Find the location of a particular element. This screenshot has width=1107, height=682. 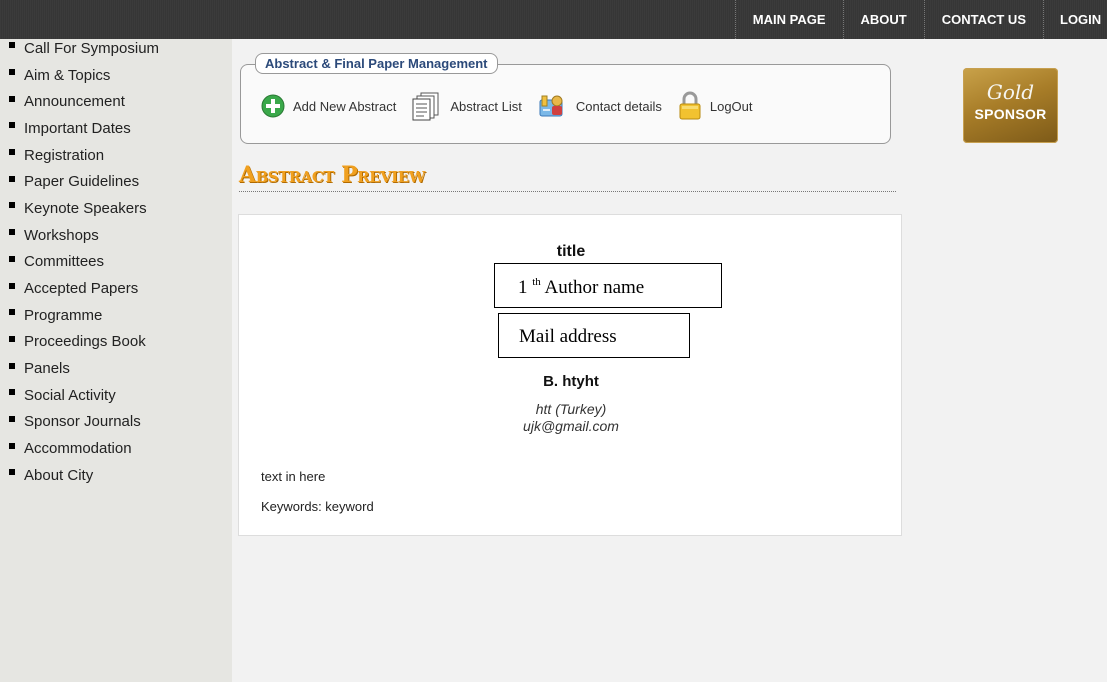

sidebar-item: Keynote Speakers is located at coordinates (116, 208).